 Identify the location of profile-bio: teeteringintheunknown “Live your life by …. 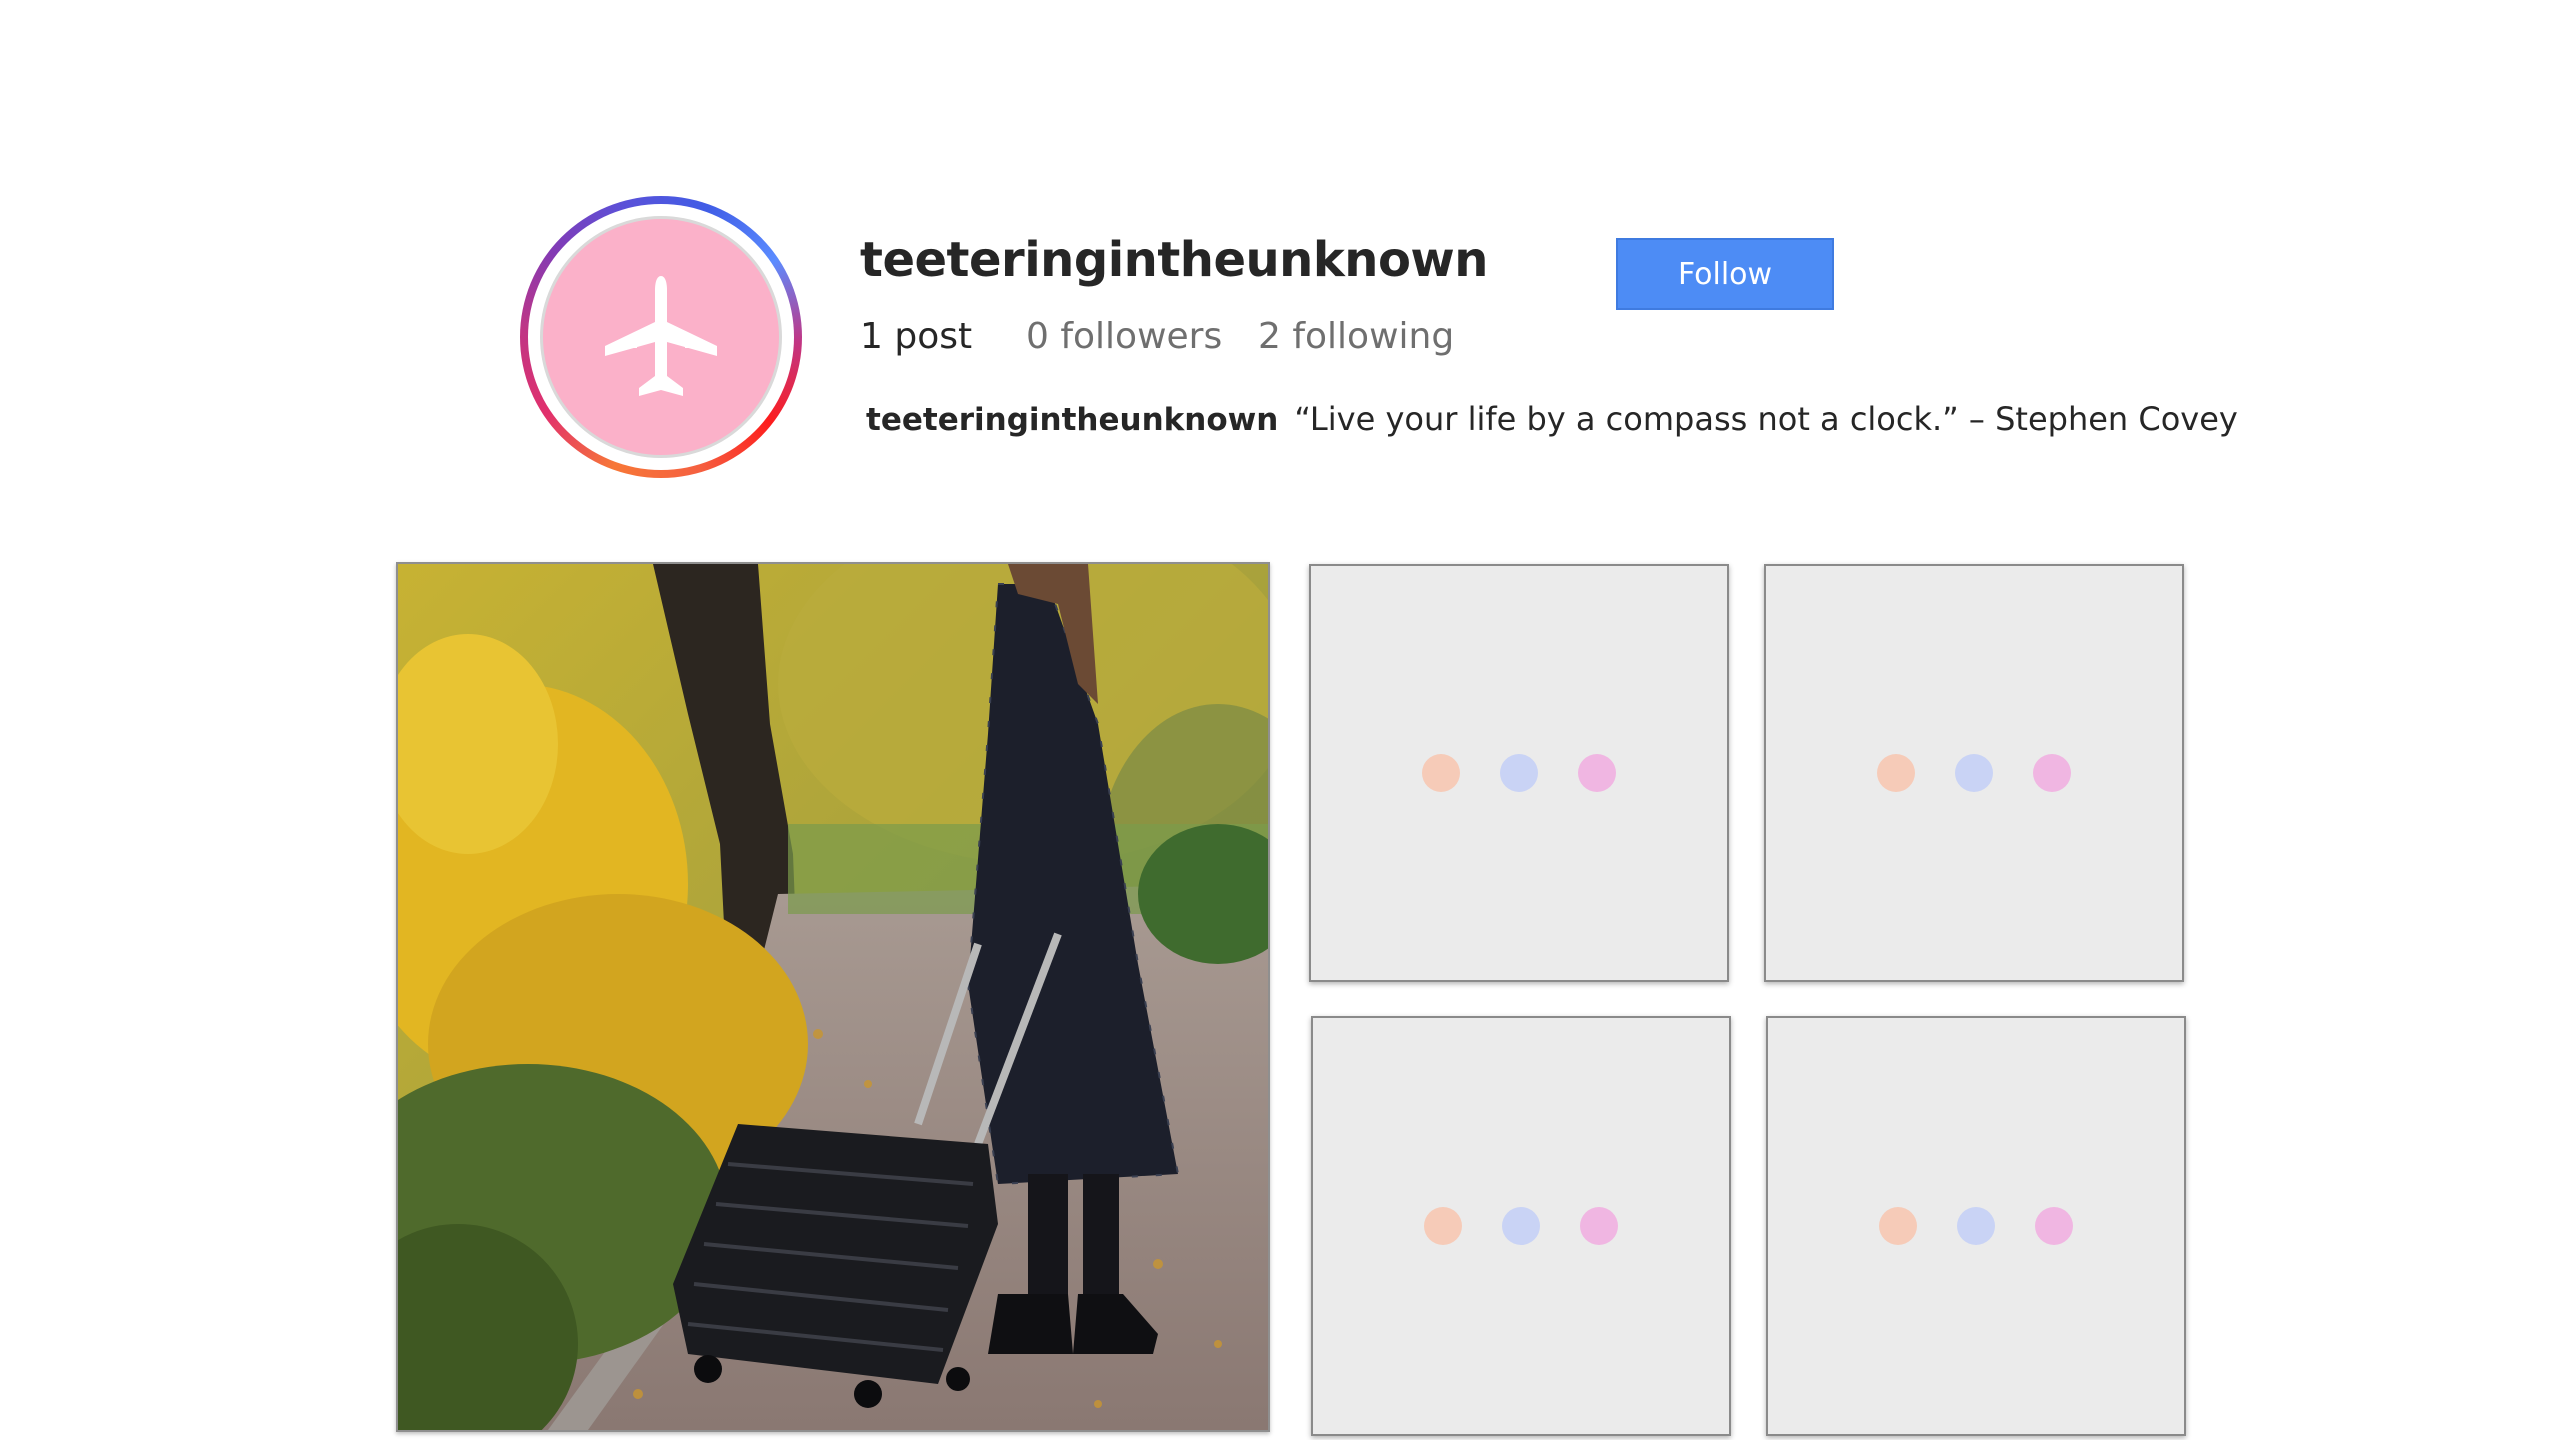
(1552, 419).